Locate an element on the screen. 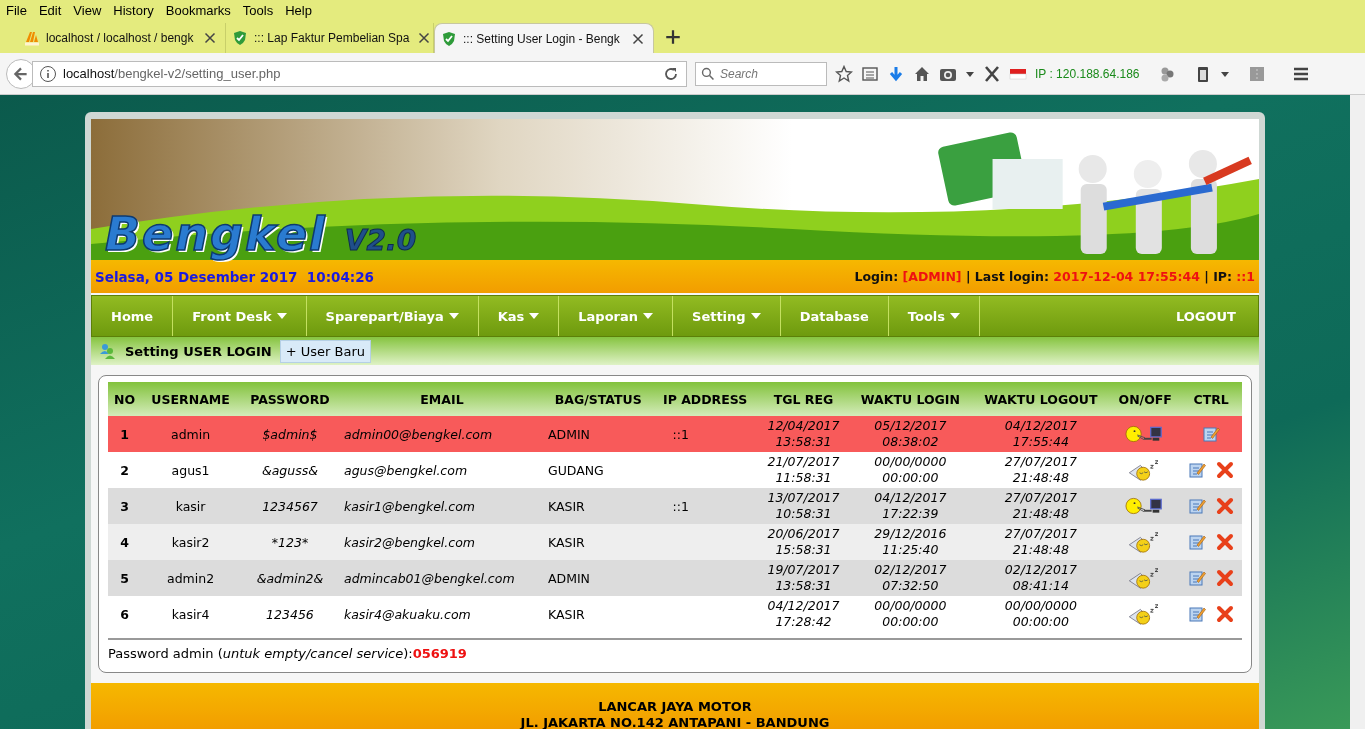  download-icon is located at coordinates (896, 73).